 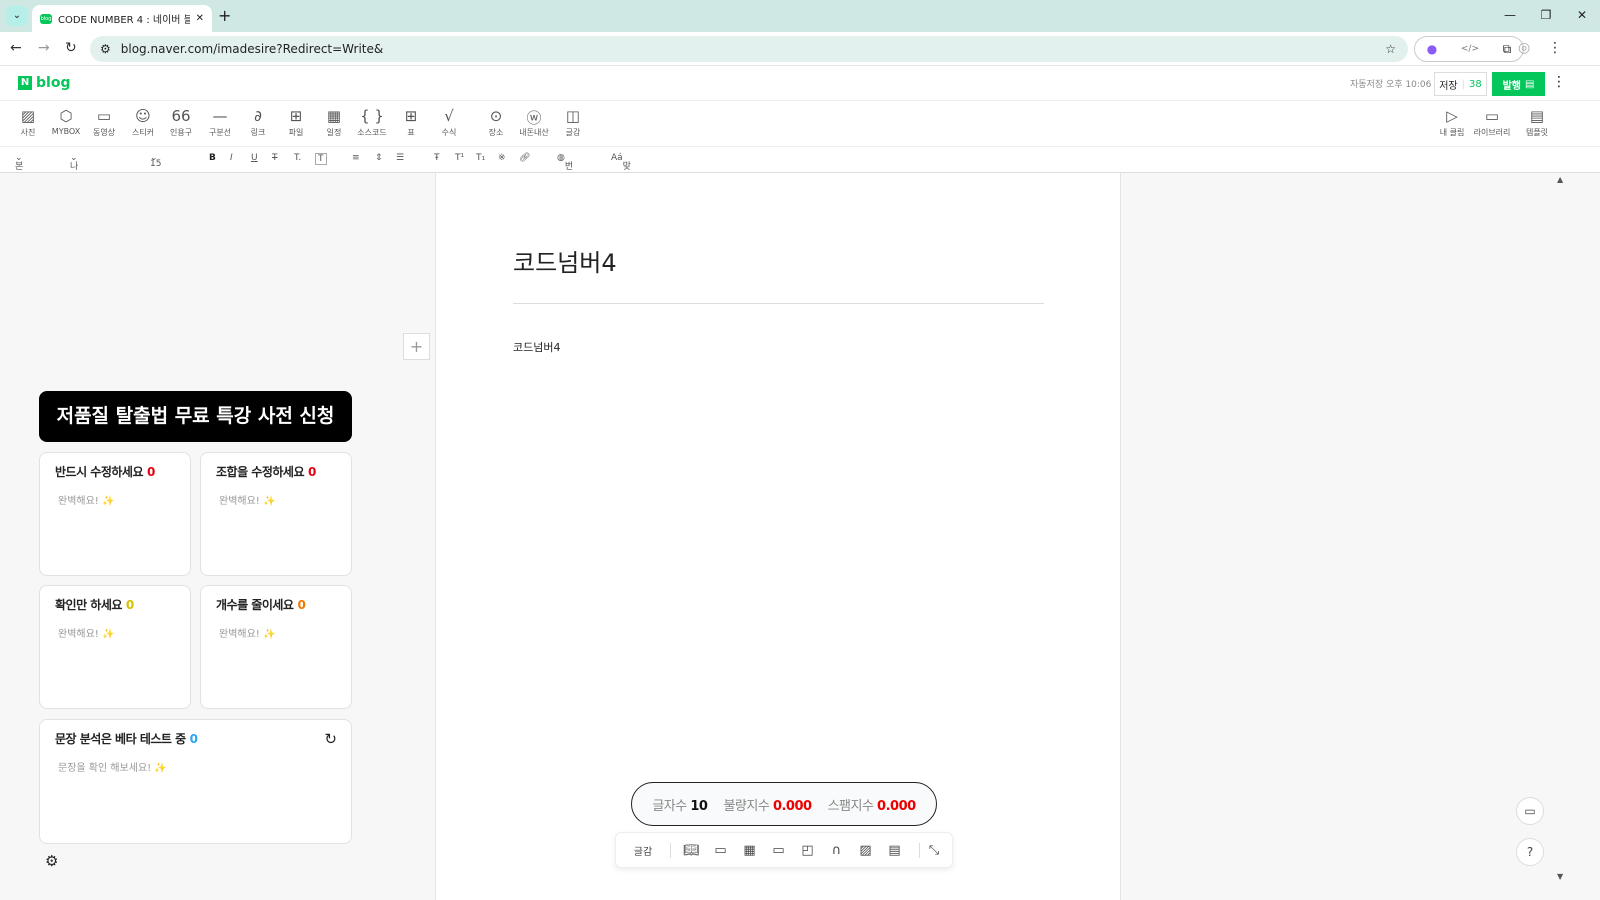 What do you see at coordinates (104, 122) in the screenshot?
I see `tool-2: ▭ 동영상` at bounding box center [104, 122].